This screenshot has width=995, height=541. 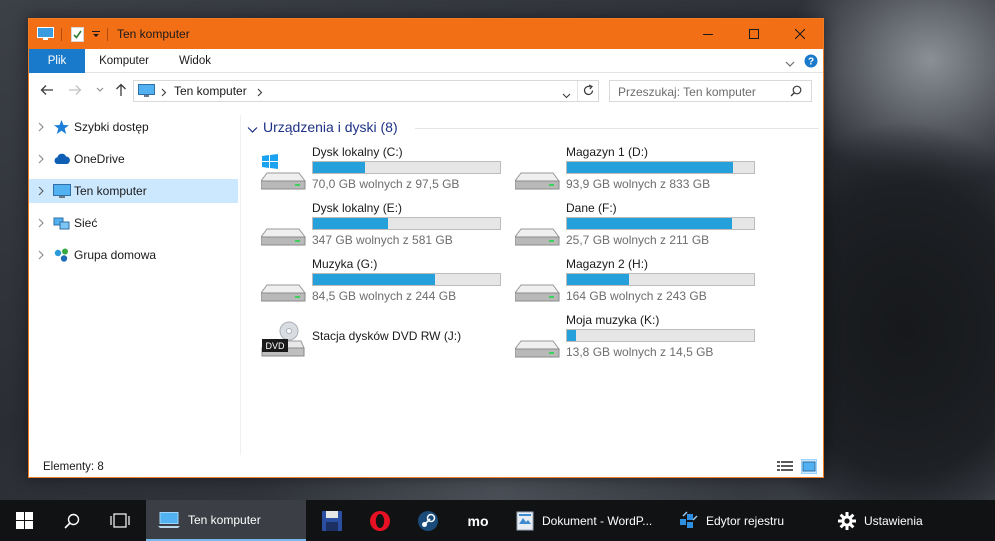 I want to click on help-icon: ?, so click(x=811, y=62).